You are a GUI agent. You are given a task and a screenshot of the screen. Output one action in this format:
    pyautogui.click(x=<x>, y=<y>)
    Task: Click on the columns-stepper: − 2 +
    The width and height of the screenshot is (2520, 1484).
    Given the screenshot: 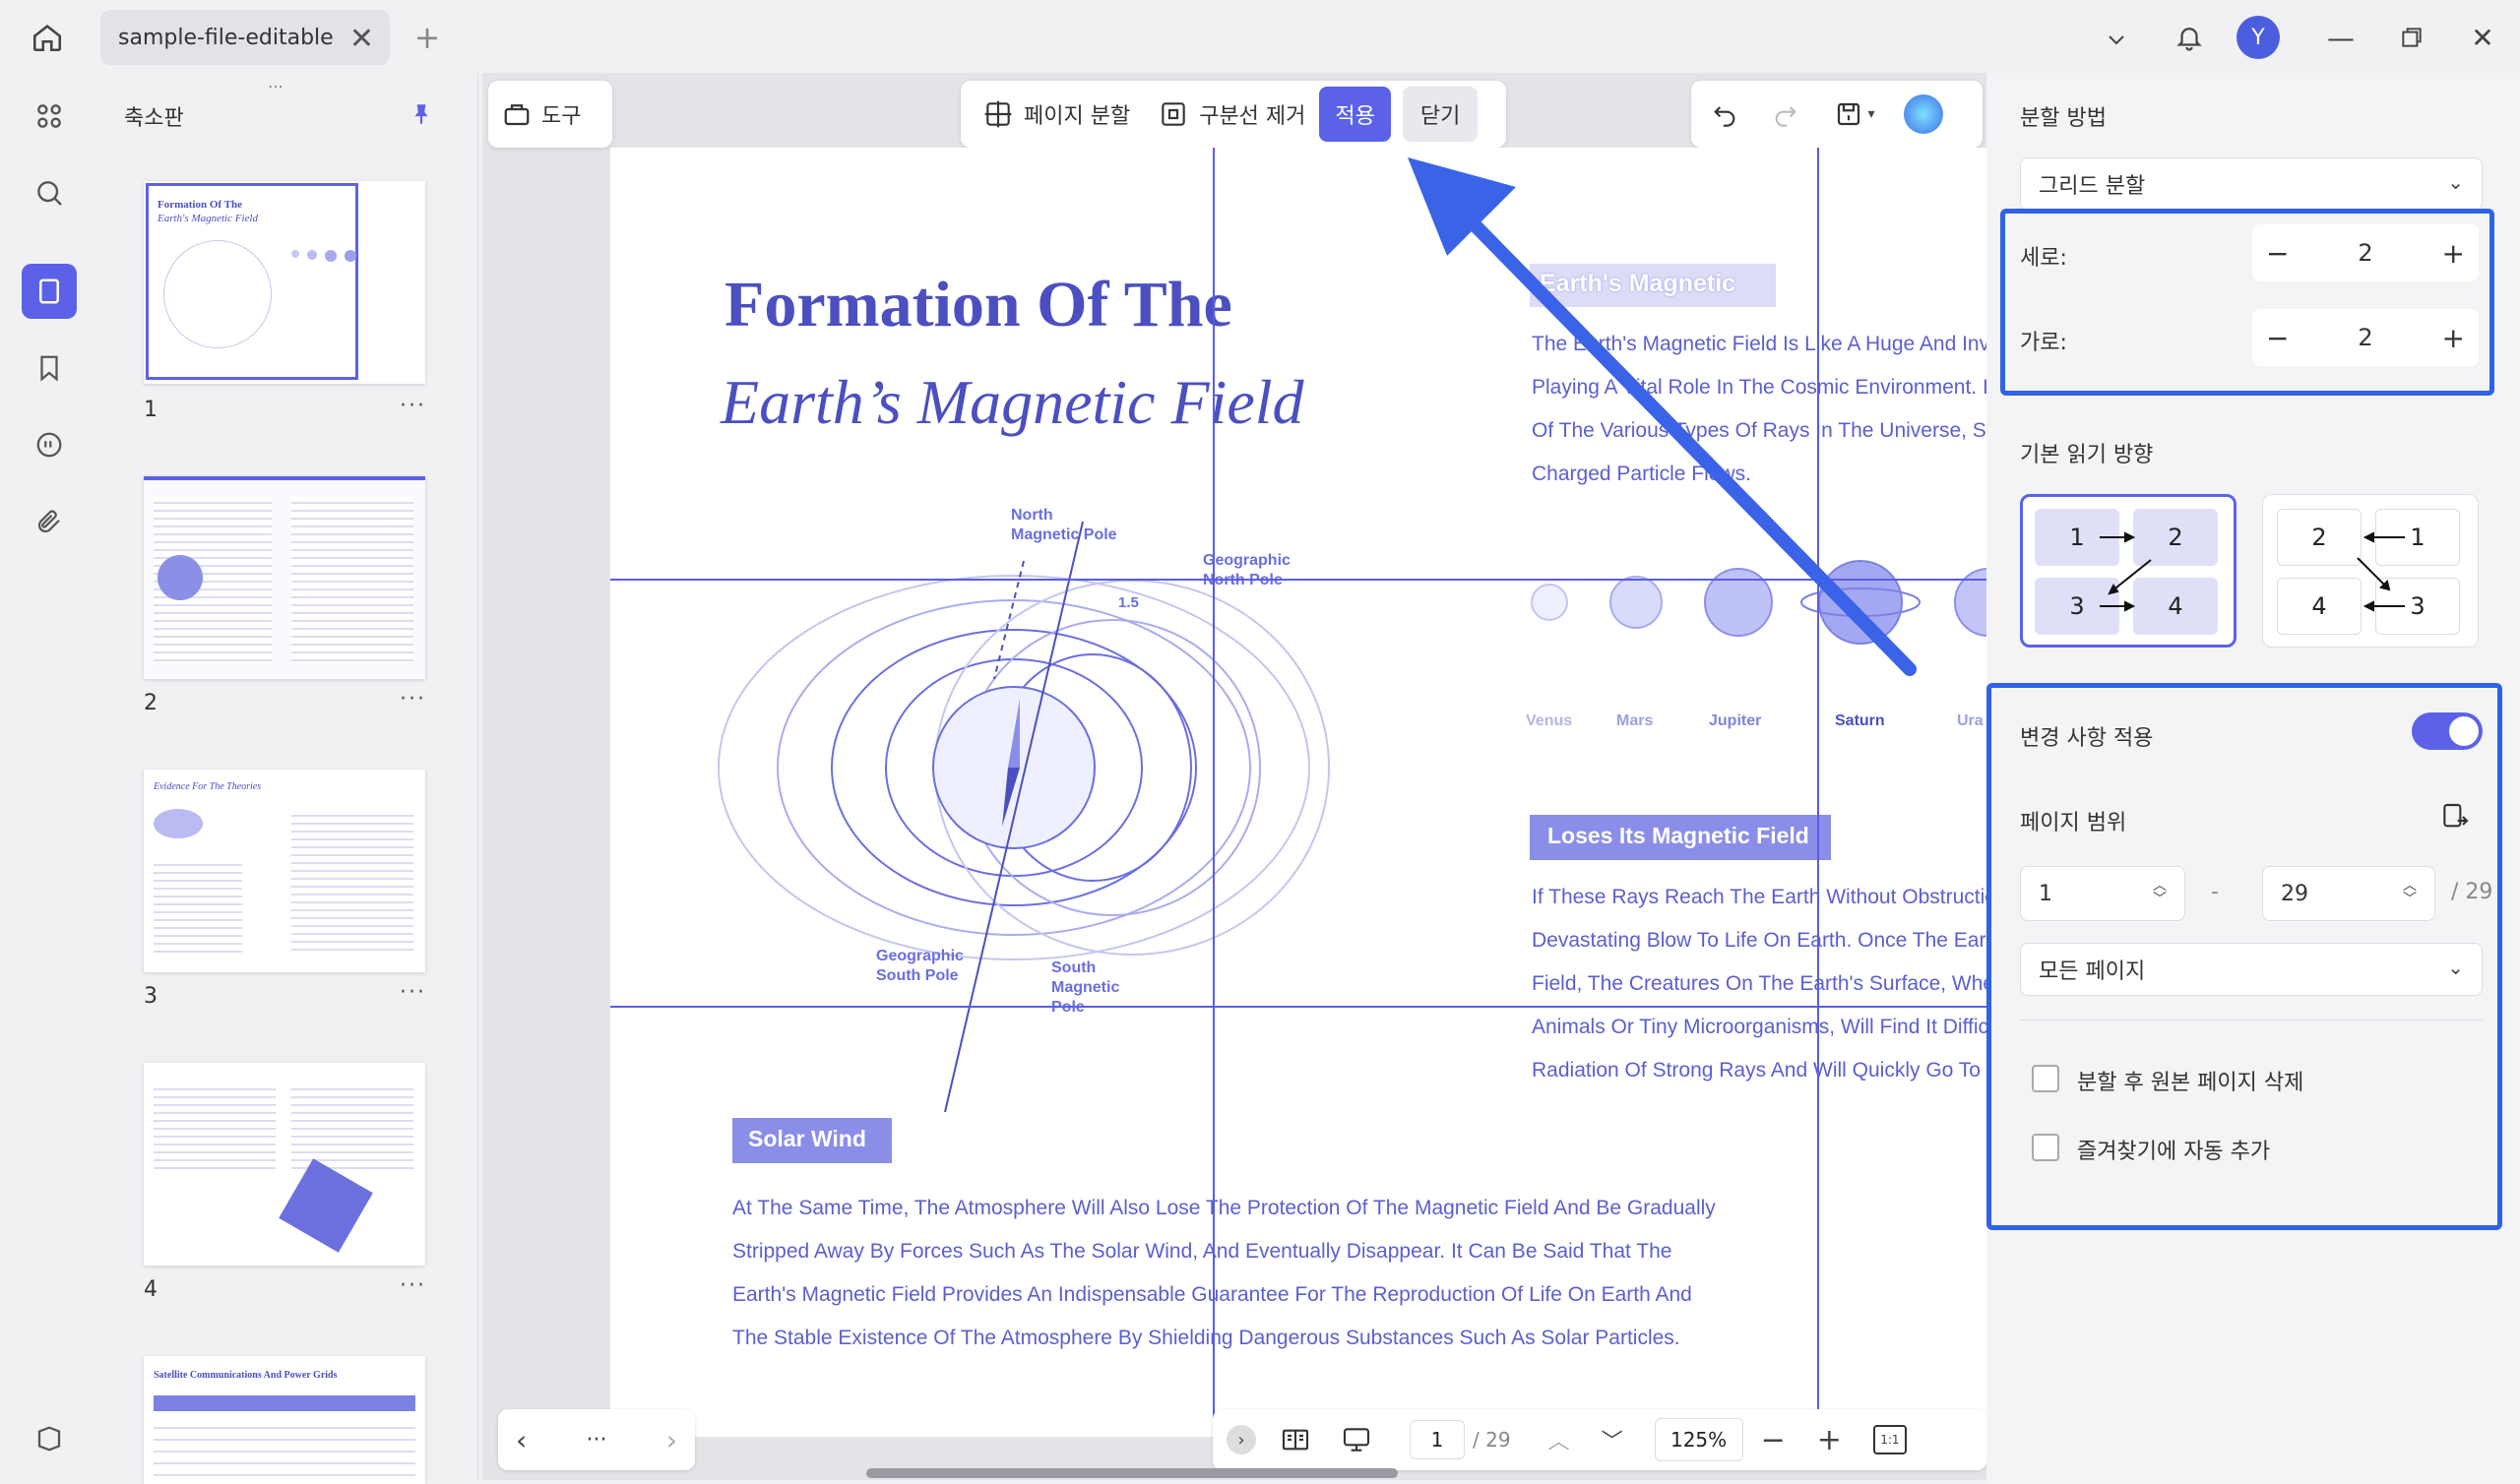 What is the action you would take?
    pyautogui.click(x=2365, y=337)
    